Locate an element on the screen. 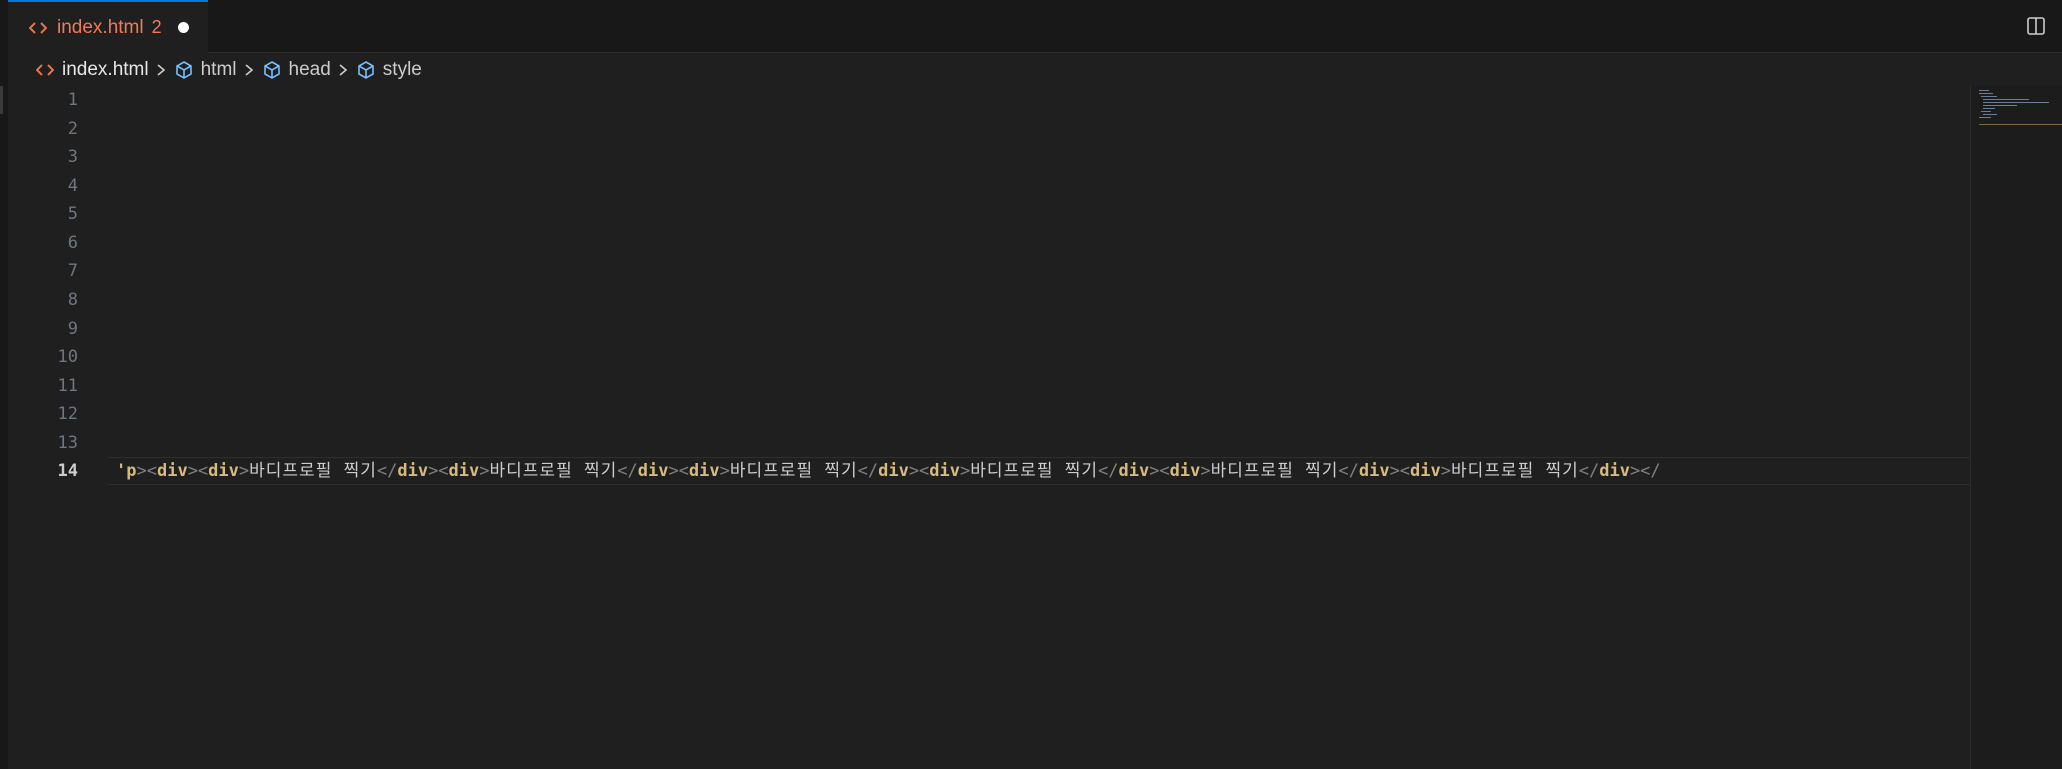 The height and width of the screenshot is (769, 2062). line-number: 6 is located at coordinates (72, 243).